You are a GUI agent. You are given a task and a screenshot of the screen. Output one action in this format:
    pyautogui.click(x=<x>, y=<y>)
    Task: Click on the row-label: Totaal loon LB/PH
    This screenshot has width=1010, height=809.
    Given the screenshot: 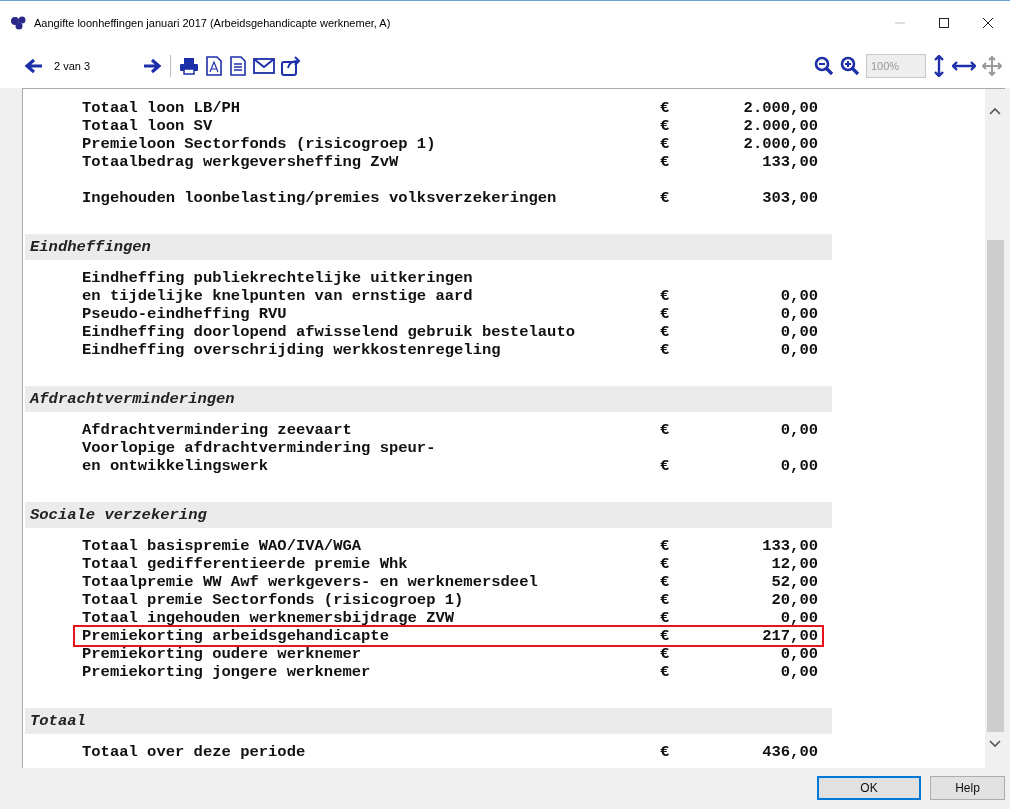 What is the action you would take?
    pyautogui.click(x=162, y=108)
    